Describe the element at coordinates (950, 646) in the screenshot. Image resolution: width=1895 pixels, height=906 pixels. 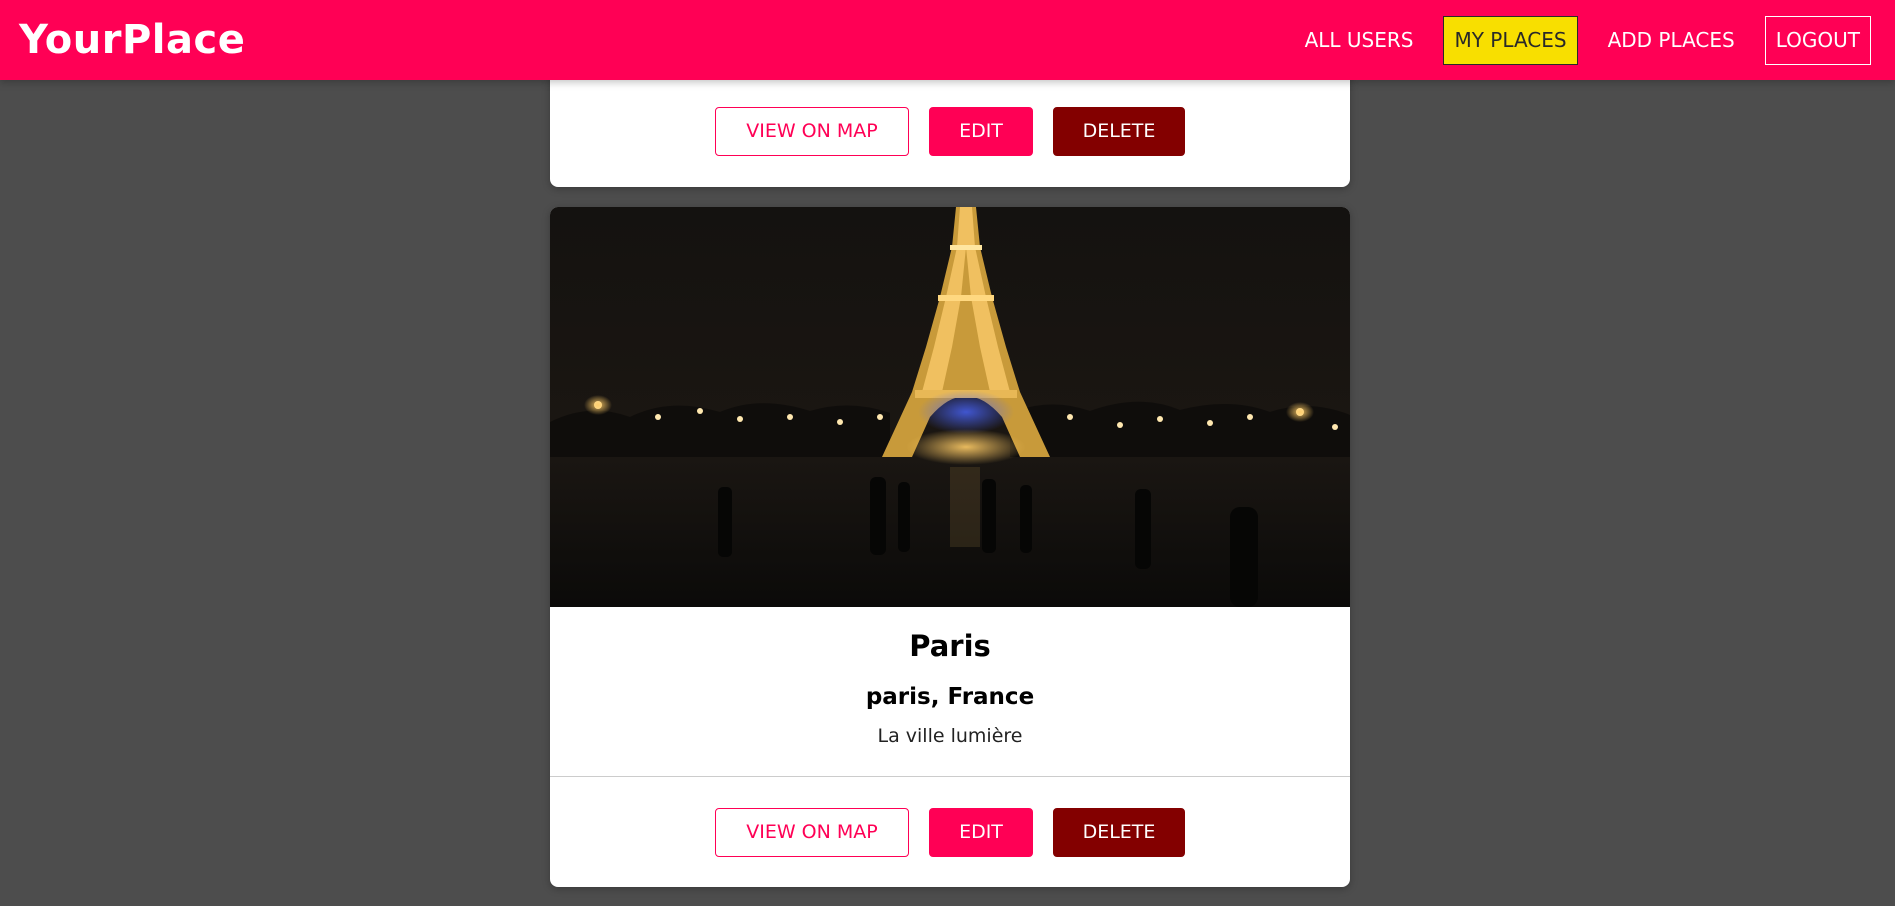
I see `place-title: Paris` at that location.